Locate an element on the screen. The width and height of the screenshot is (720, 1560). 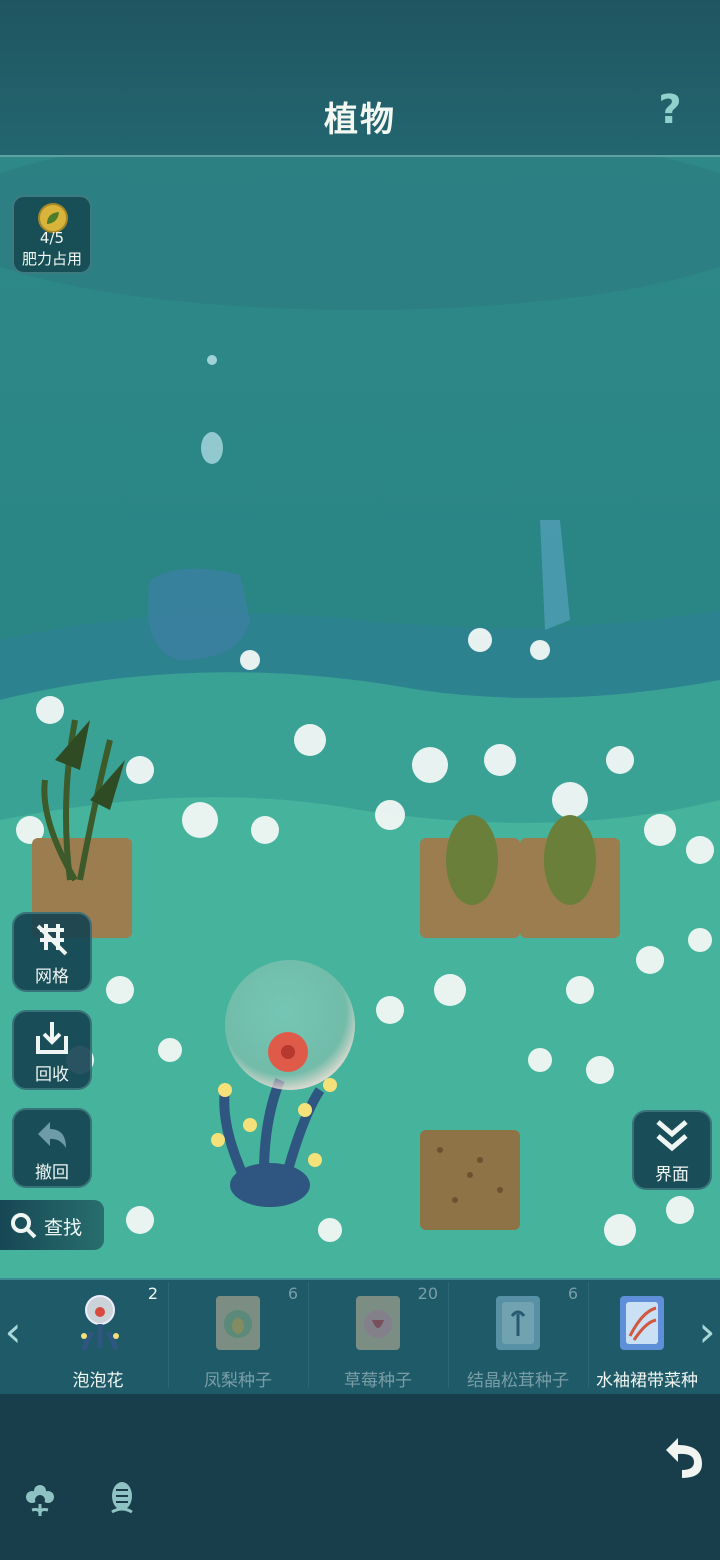
grid-button: 网格 is located at coordinates (52, 952).